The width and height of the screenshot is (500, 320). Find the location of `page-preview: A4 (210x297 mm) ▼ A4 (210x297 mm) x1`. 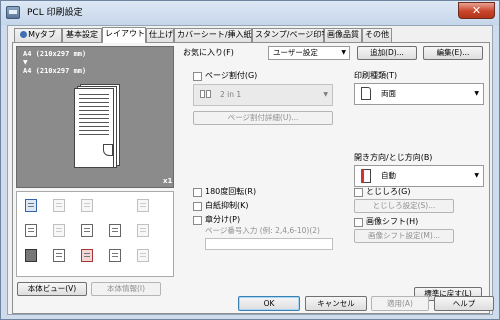

page-preview: A4 (210x297 mm) ▼ A4 (210x297 mm) x1 is located at coordinates (95, 117).